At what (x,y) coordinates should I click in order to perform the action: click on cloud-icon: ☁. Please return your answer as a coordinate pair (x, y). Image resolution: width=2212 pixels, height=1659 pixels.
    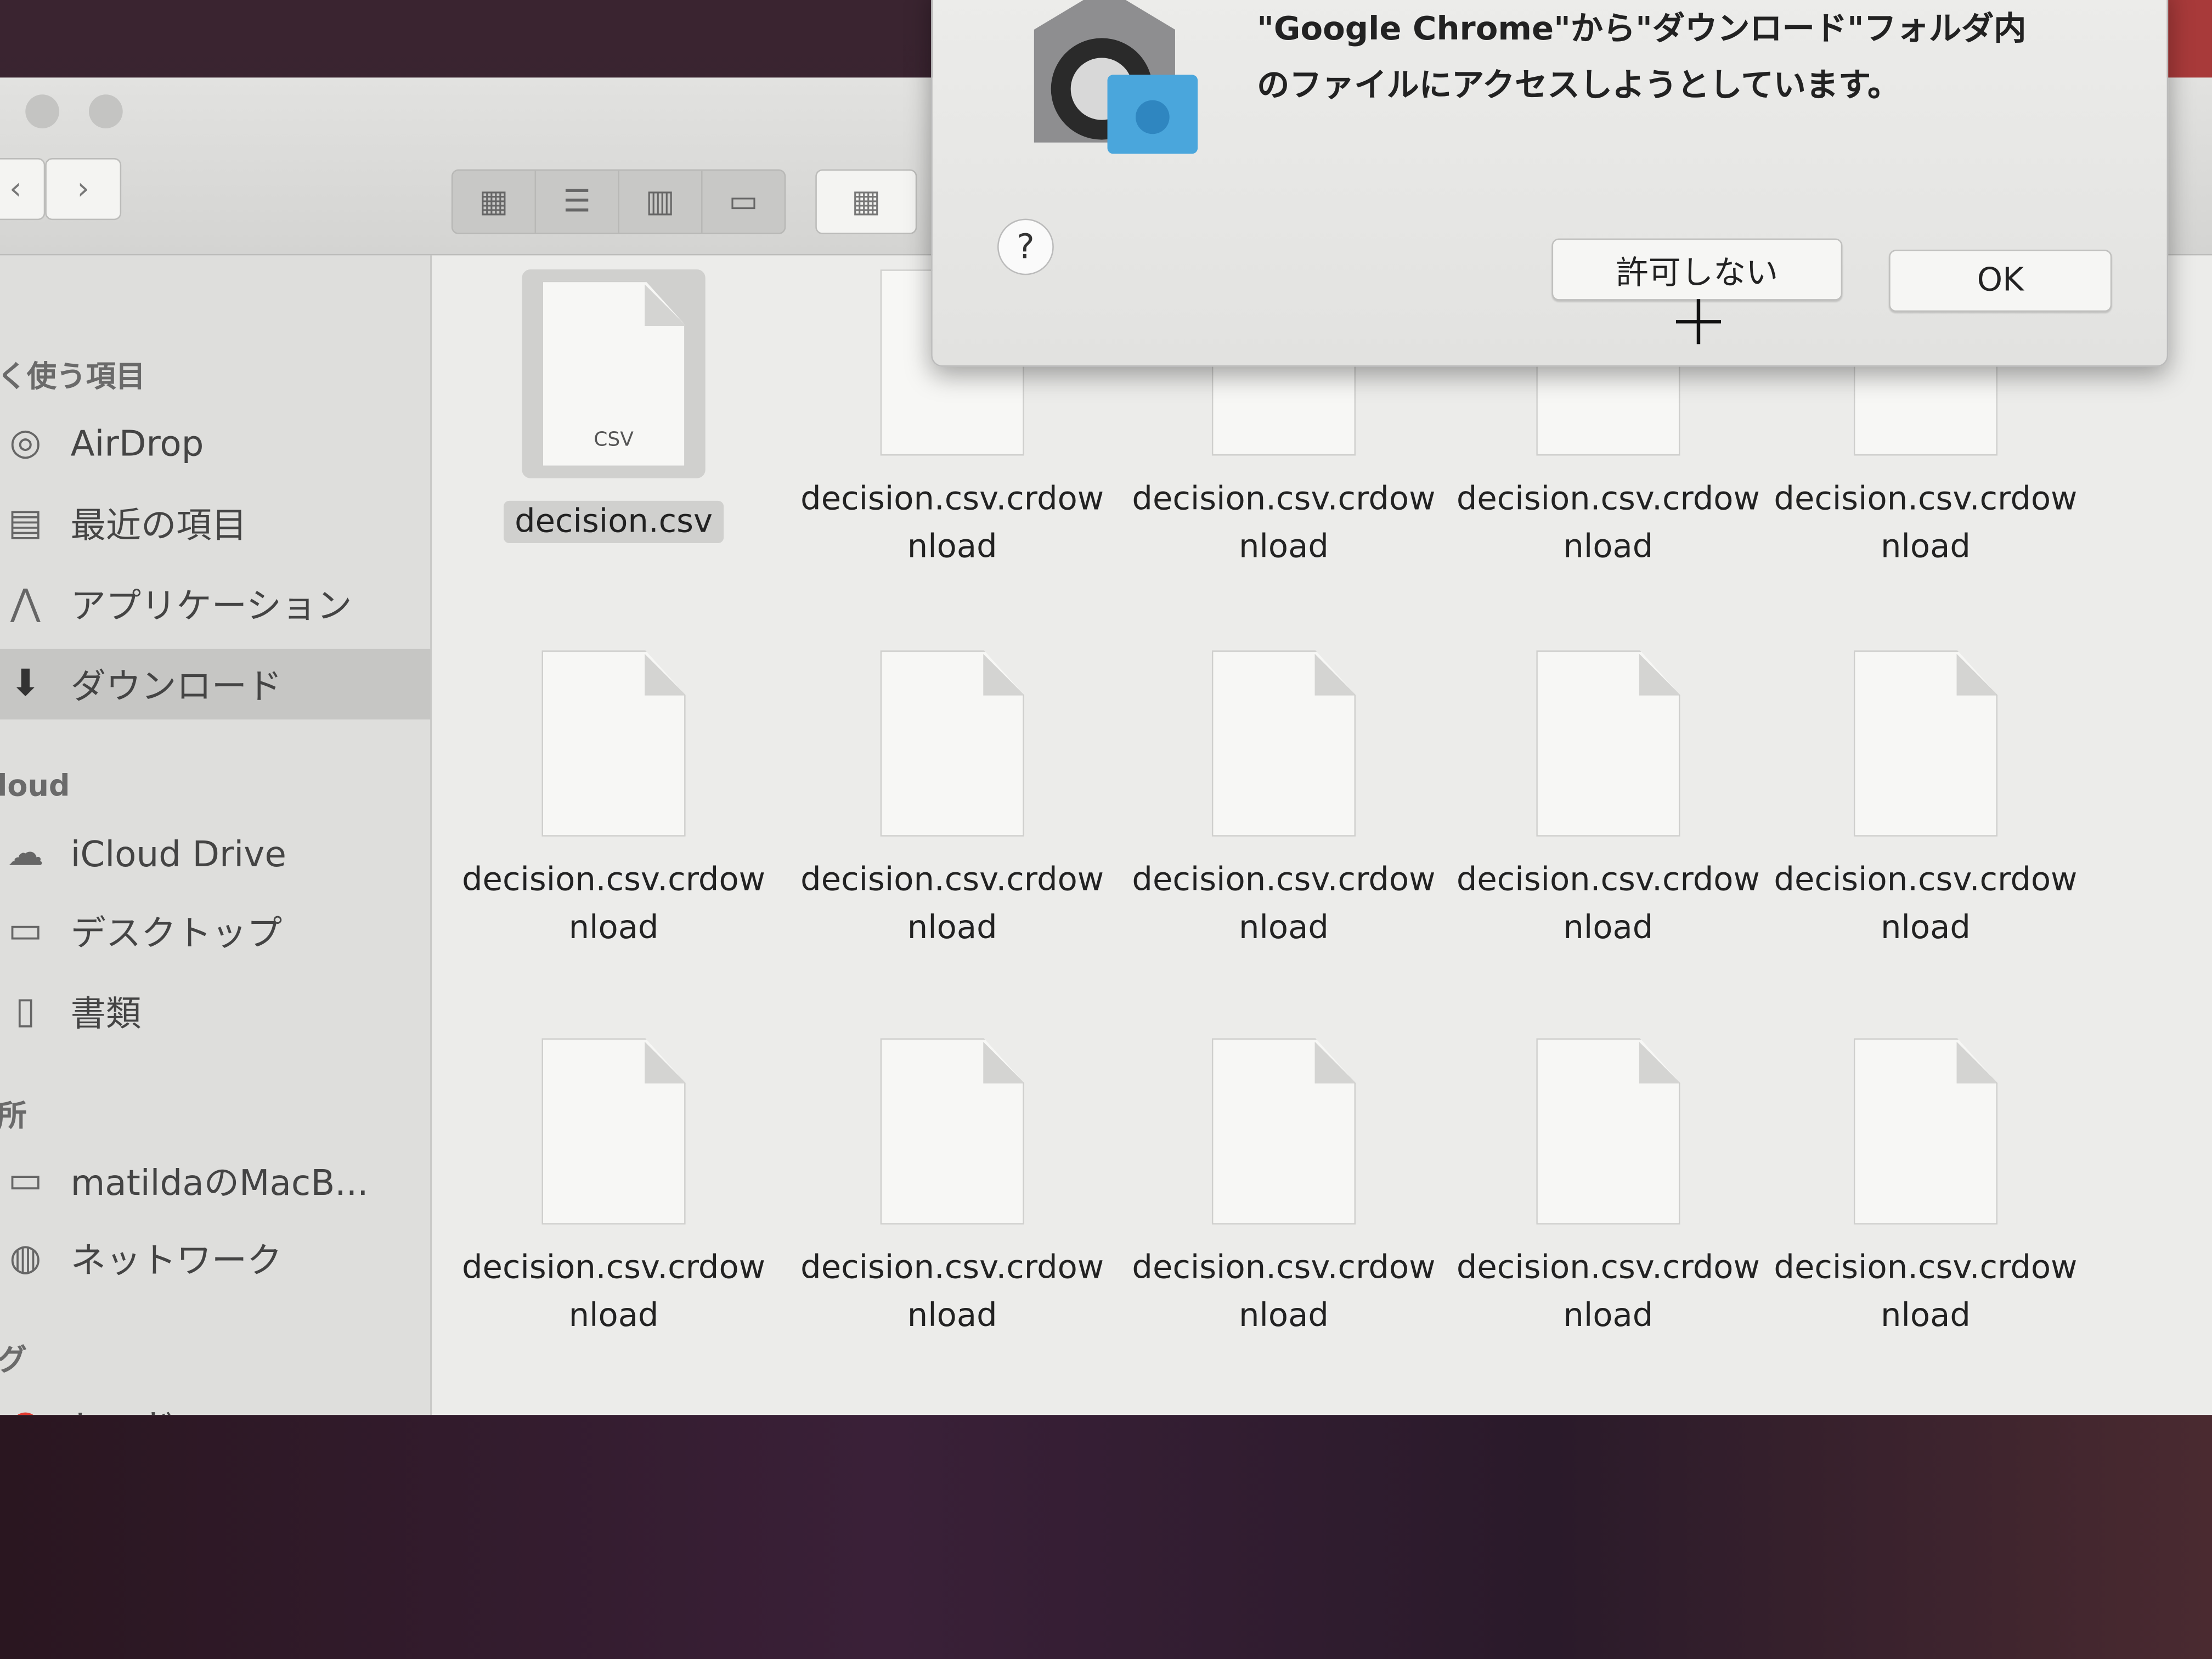
    Looking at the image, I should click on (25, 854).